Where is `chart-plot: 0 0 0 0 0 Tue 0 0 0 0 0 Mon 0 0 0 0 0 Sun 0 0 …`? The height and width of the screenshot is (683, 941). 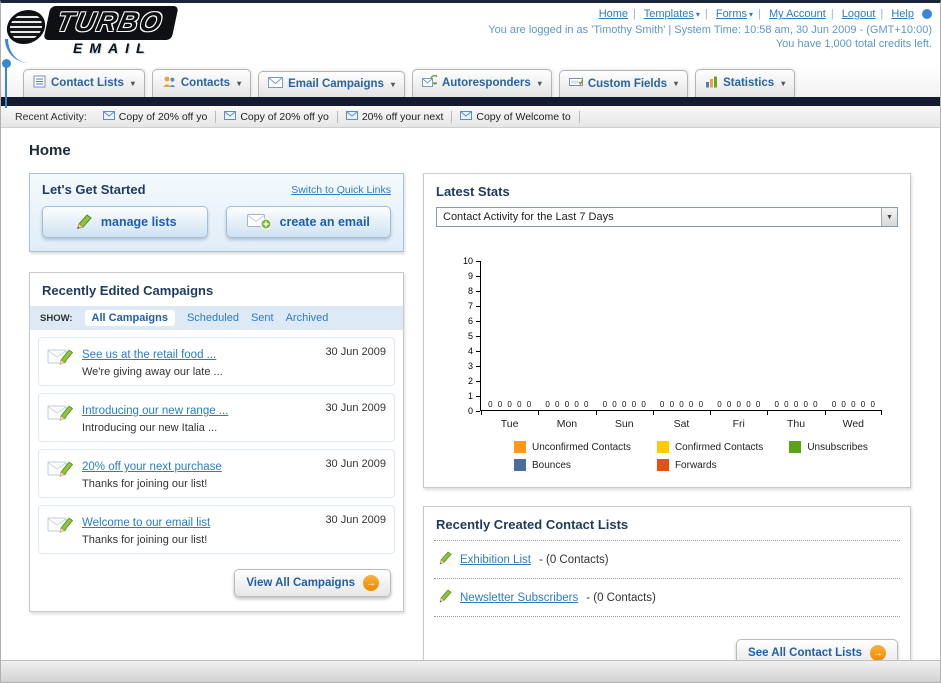 chart-plot: 0 0 0 0 0 Tue 0 0 0 0 0 Mon 0 0 0 0 0 Sun 0 0 … is located at coordinates (681, 345).